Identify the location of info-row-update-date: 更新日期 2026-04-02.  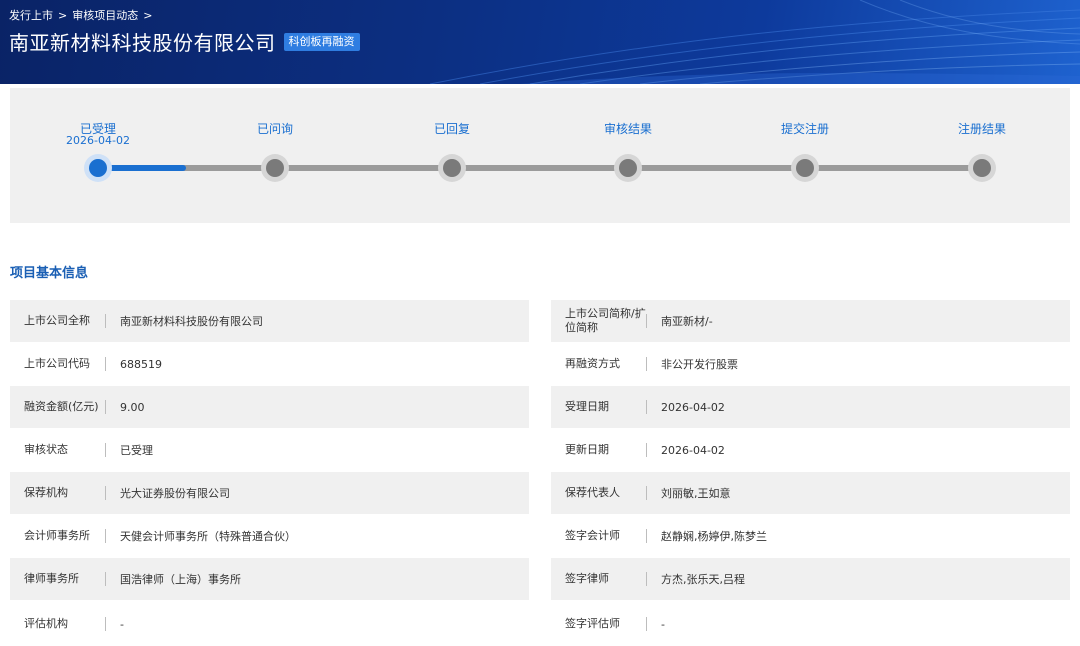
(810, 450).